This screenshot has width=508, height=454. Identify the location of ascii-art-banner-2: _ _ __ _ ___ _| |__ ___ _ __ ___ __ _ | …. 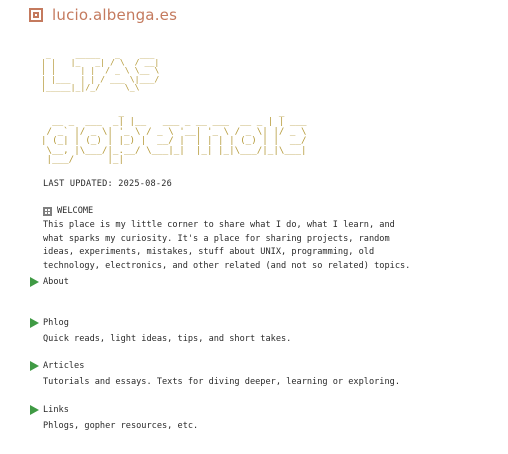
(174, 136).